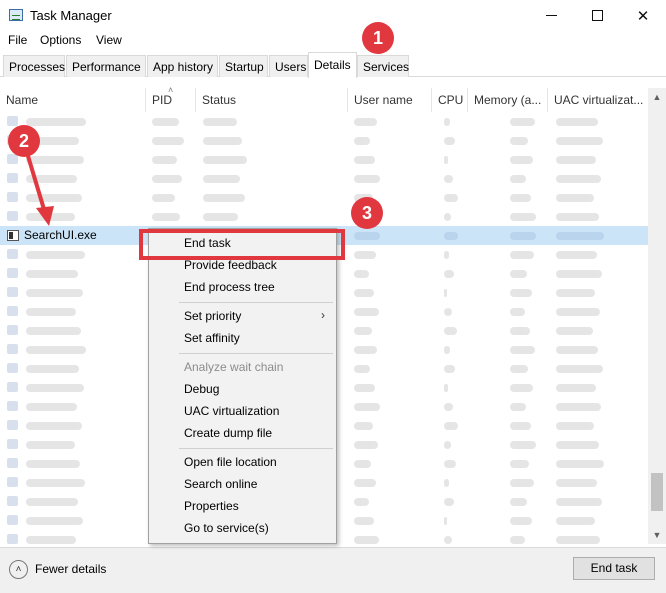 This screenshot has width=666, height=593. Describe the element at coordinates (60, 235) in the screenshot. I see `selected-process-name: SearchUI.exe` at that location.